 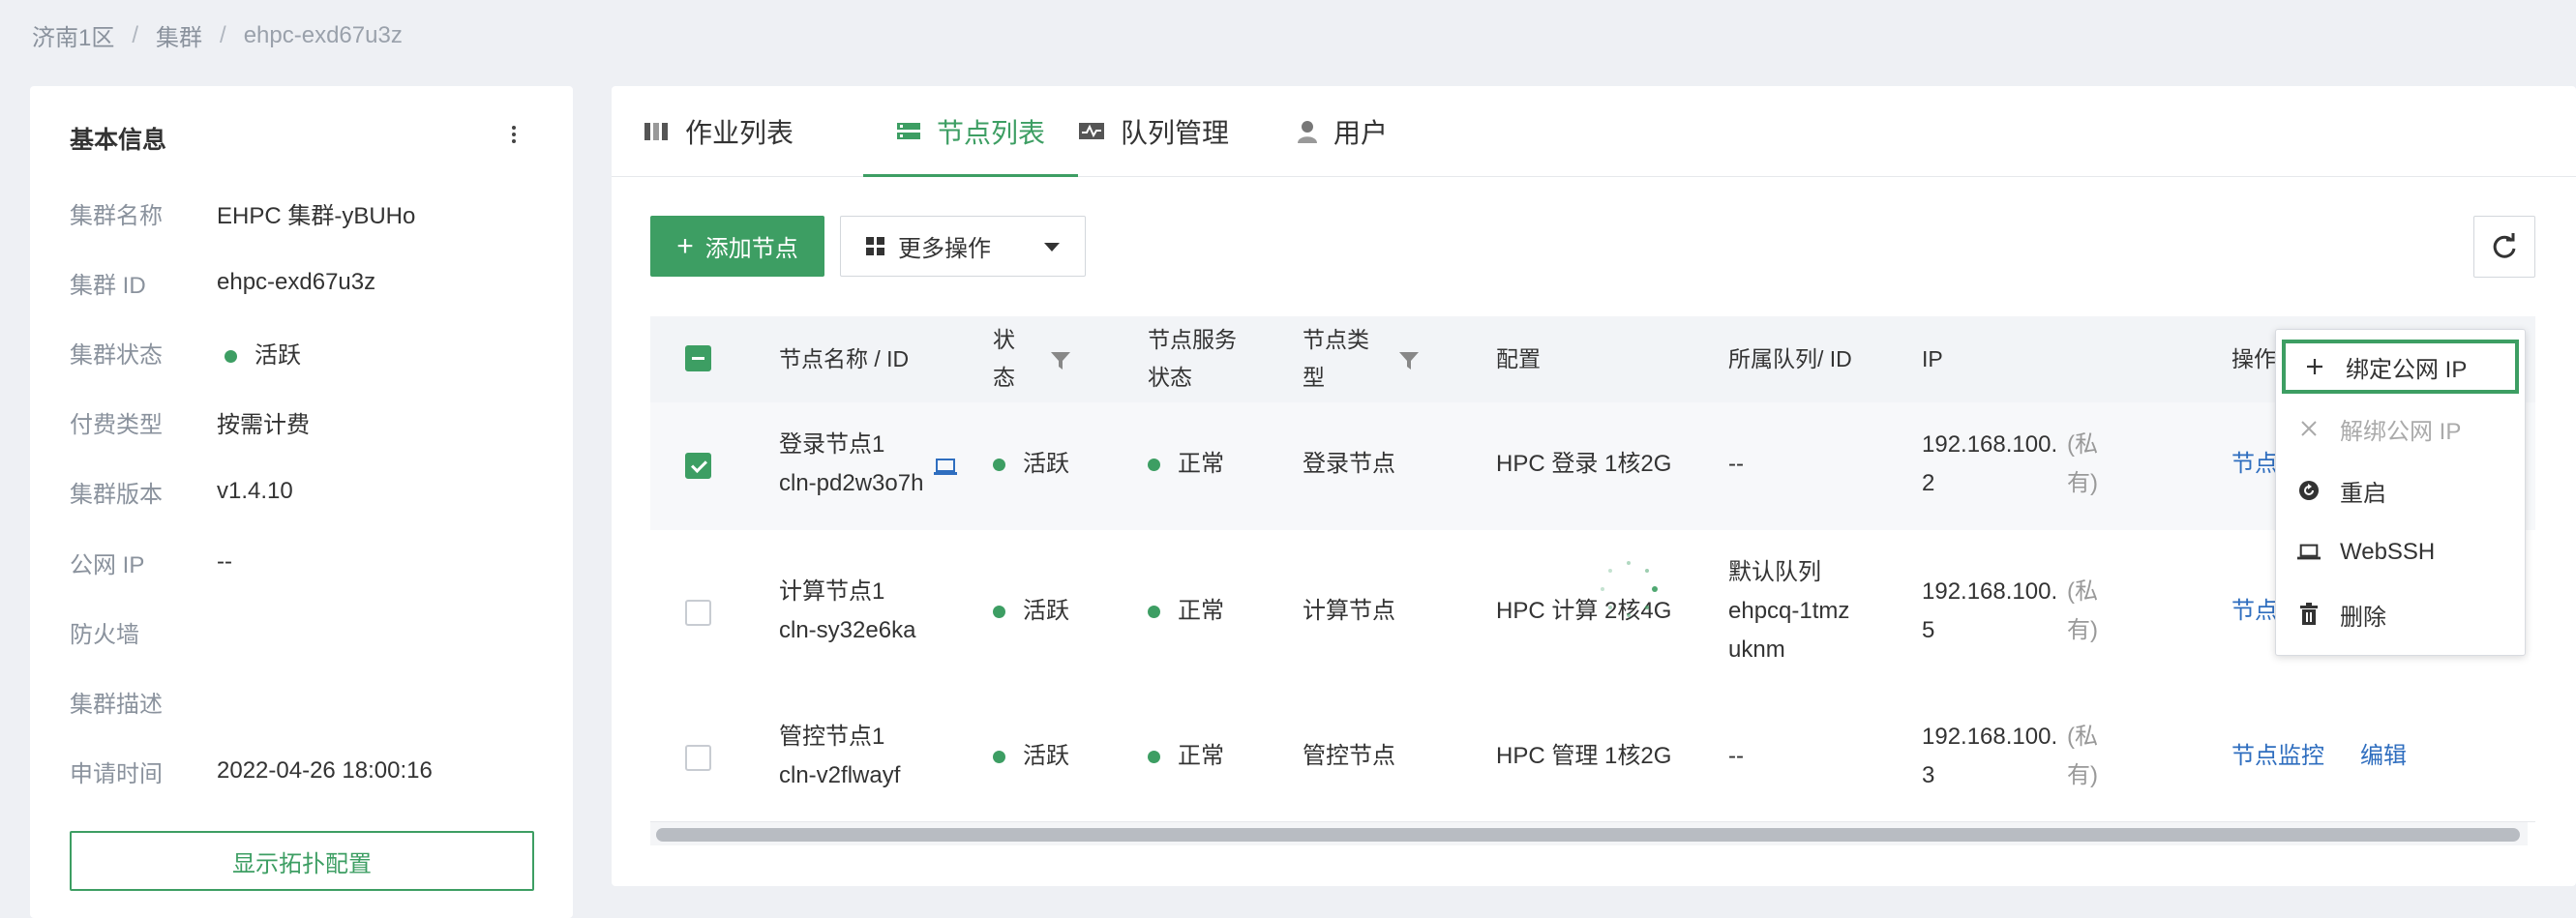 I want to click on delete-item: 删除, so click(x=2400, y=614).